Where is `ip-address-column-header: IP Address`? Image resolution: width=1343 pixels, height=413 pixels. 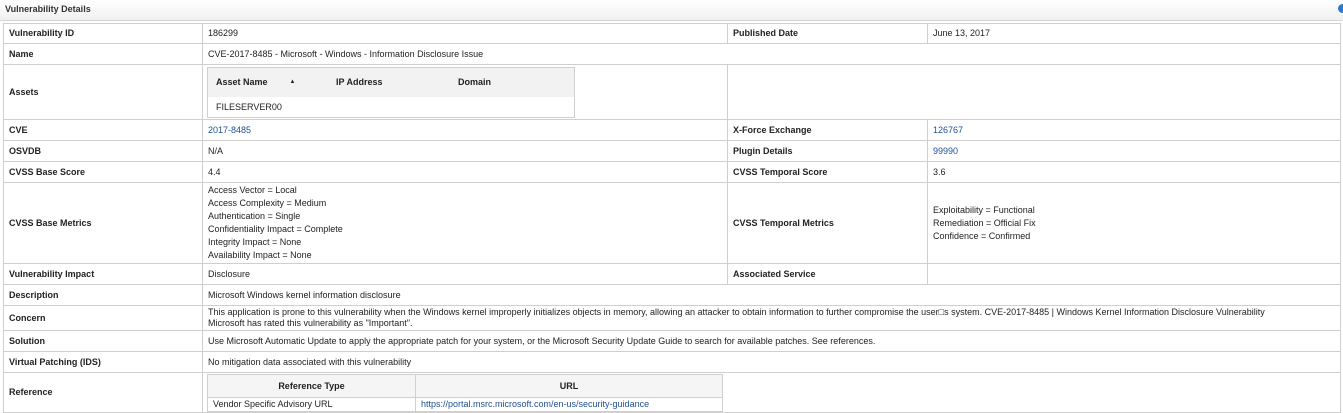
ip-address-column-header: IP Address is located at coordinates (389, 82).